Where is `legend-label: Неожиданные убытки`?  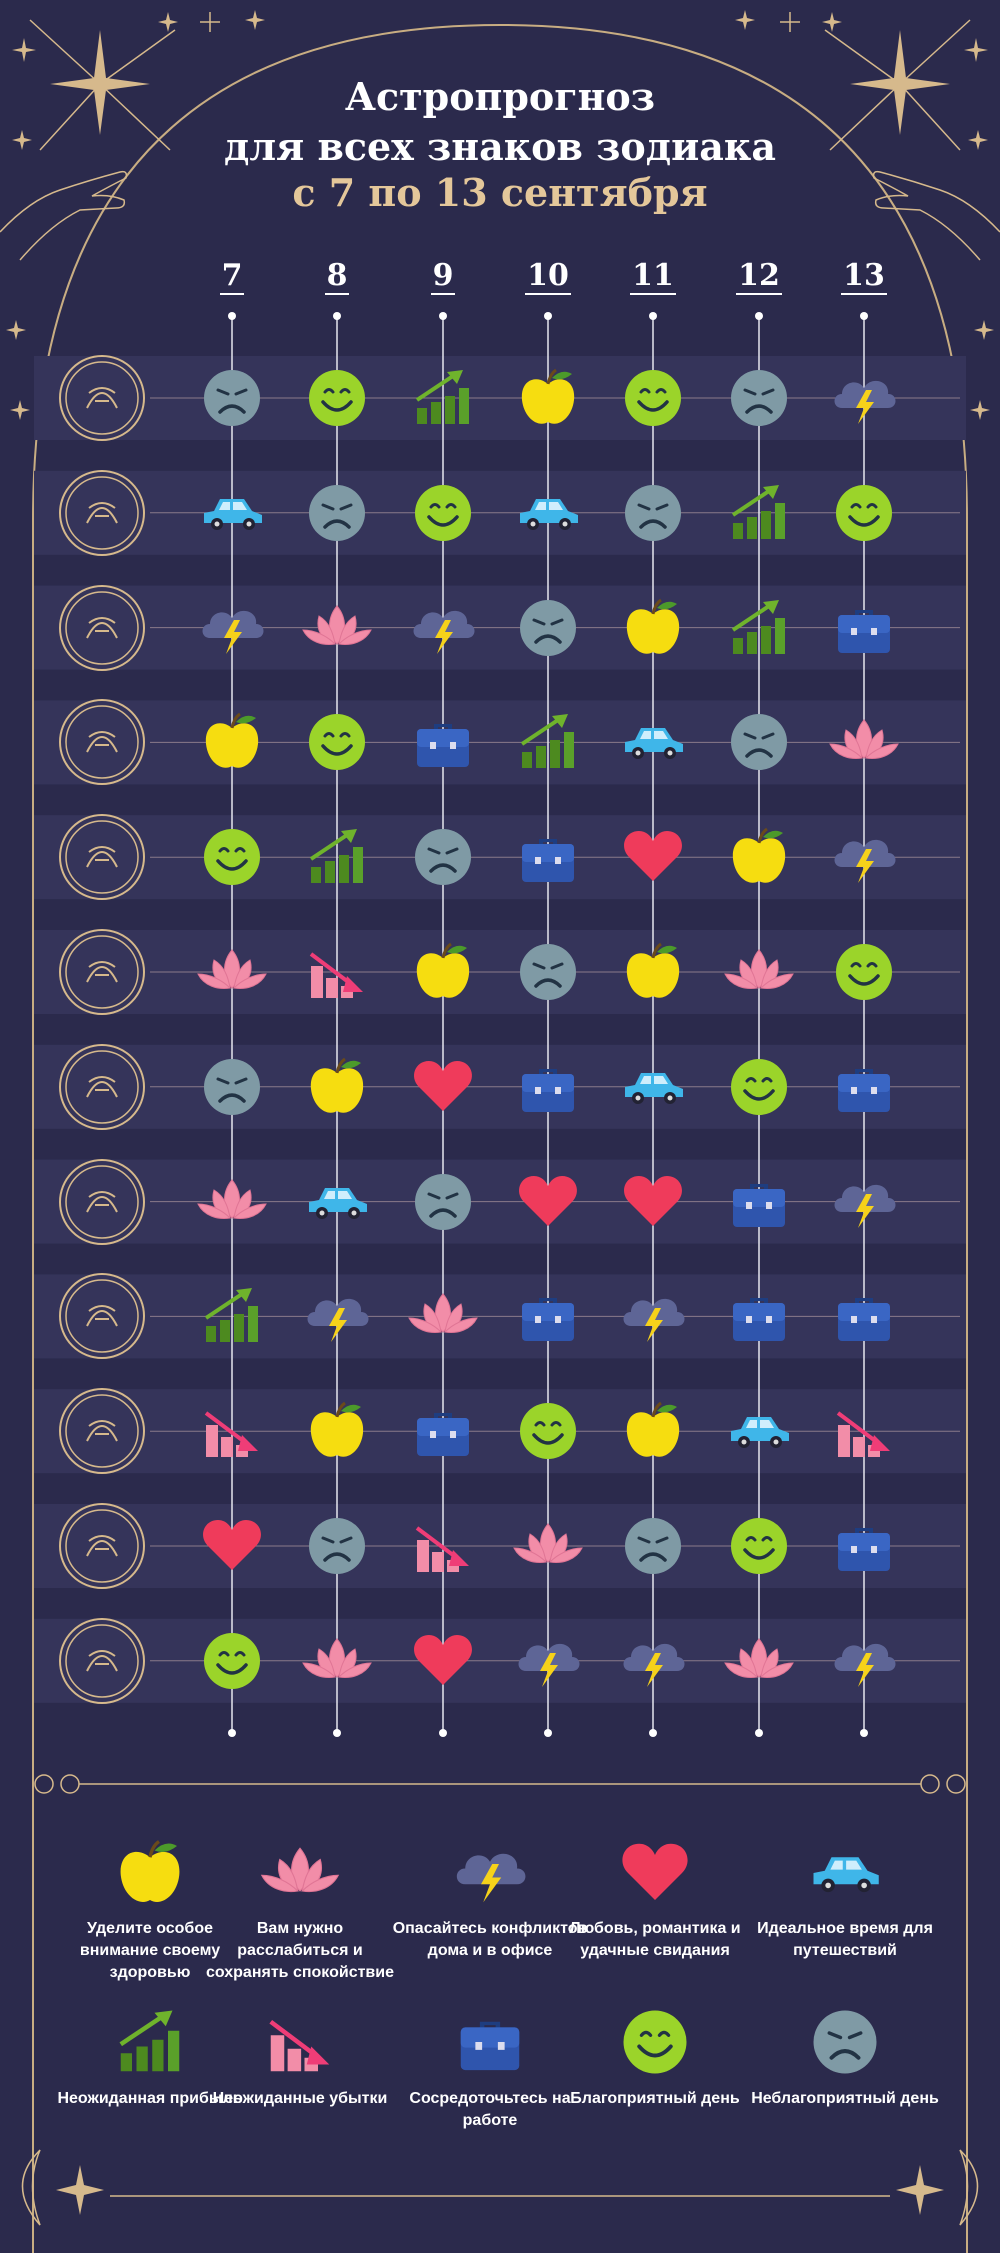 legend-label: Неожиданные убытки is located at coordinates (300, 2098).